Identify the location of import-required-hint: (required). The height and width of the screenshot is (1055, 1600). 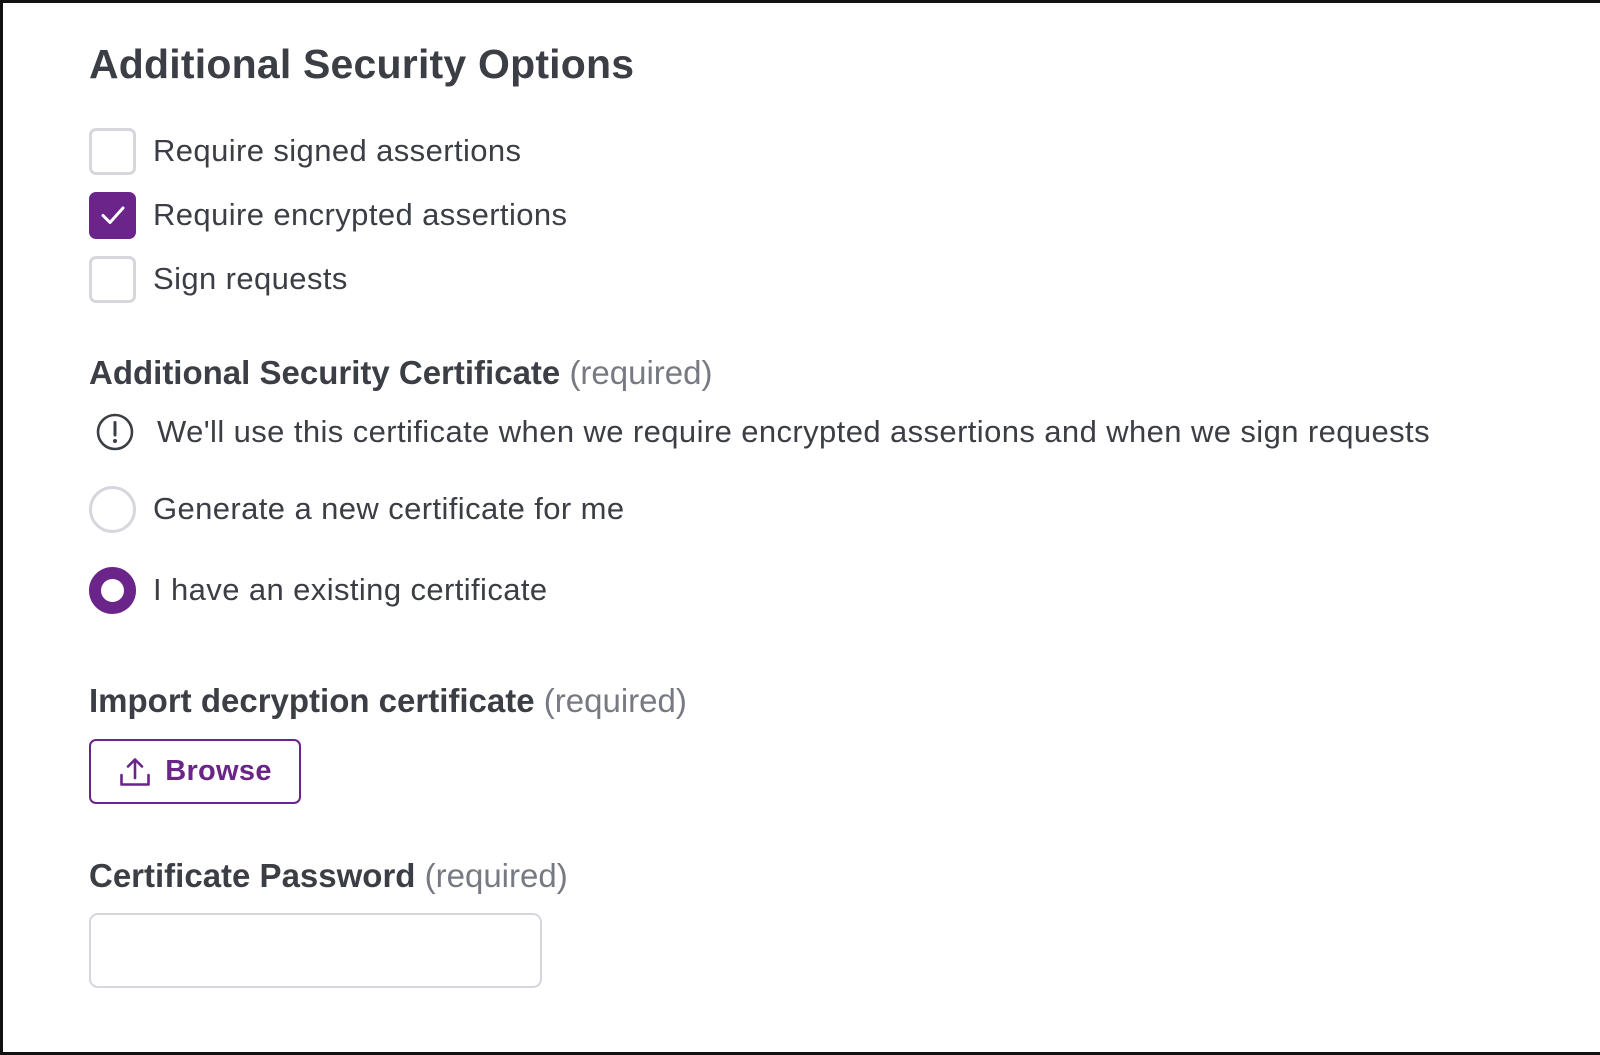
(615, 700).